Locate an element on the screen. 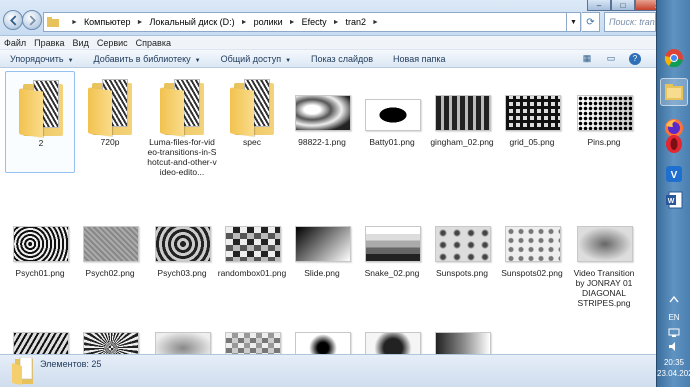 The width and height of the screenshot is (690, 387). menu-tools: Сервис is located at coordinates (112, 43).